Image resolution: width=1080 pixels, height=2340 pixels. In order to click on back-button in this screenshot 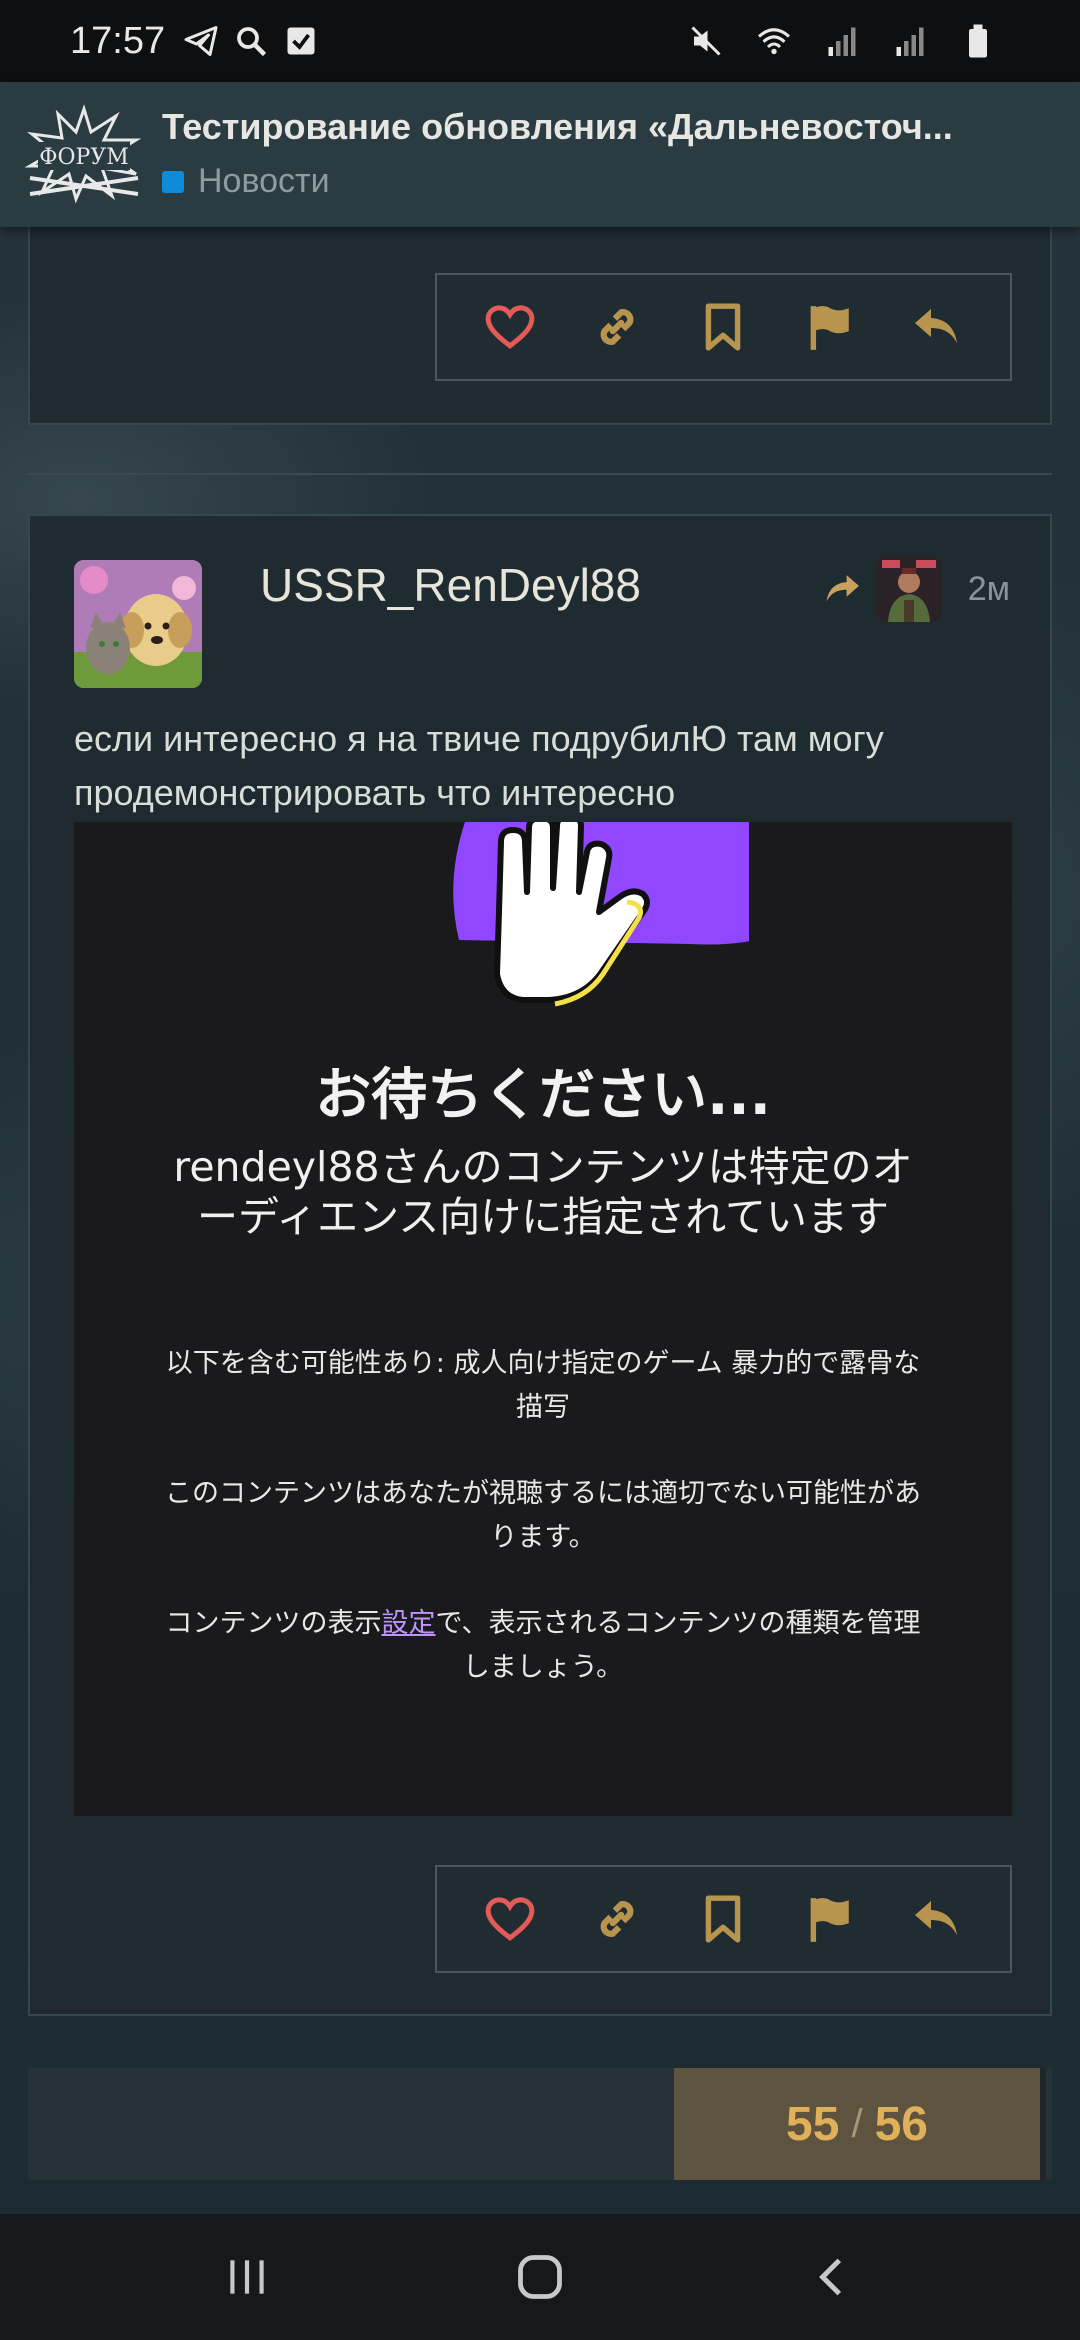, I will do `click(833, 2277)`.